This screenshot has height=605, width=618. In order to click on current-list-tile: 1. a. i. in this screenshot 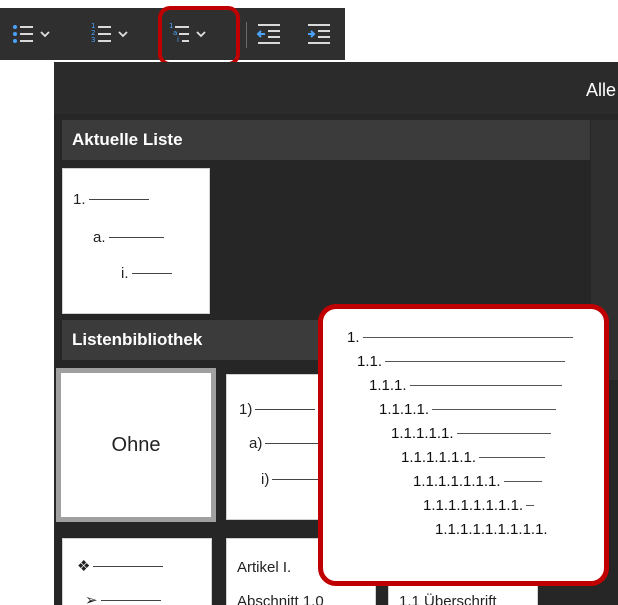, I will do `click(136, 241)`.